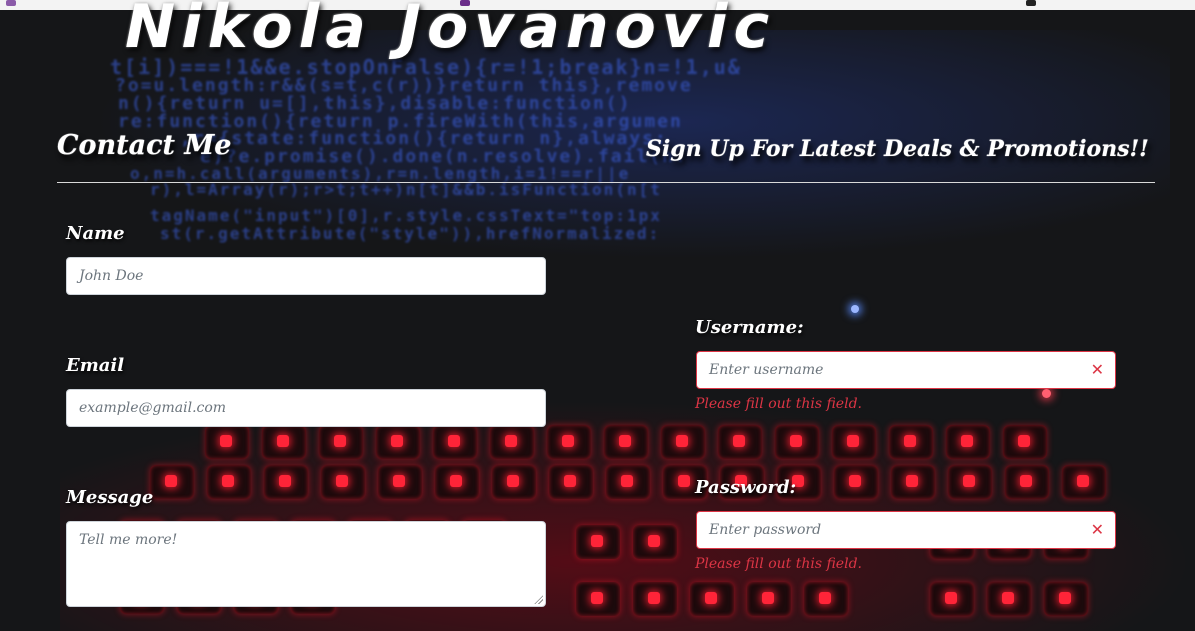  Describe the element at coordinates (128, 540) in the screenshot. I see `message-placeholder: Tell me more!` at that location.